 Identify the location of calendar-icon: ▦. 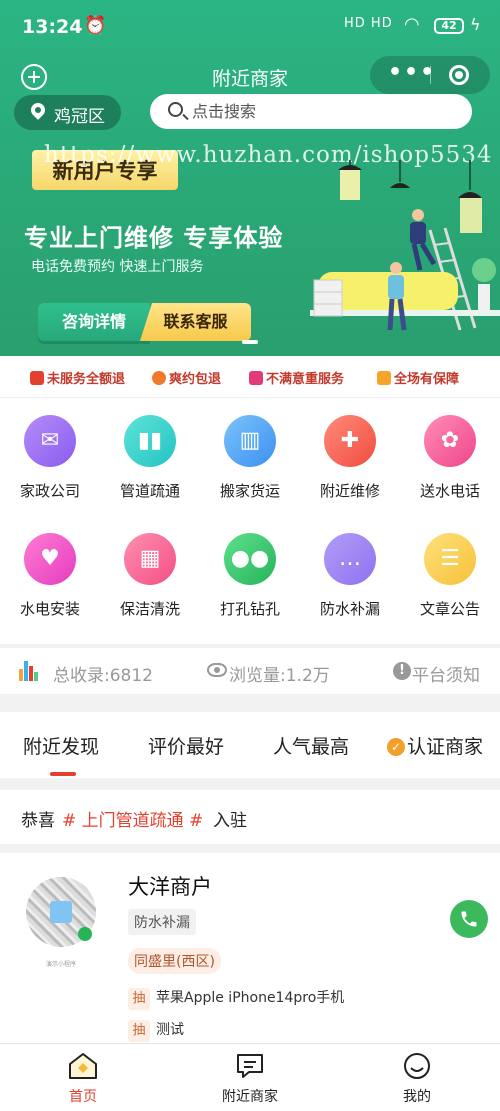
(150, 559).